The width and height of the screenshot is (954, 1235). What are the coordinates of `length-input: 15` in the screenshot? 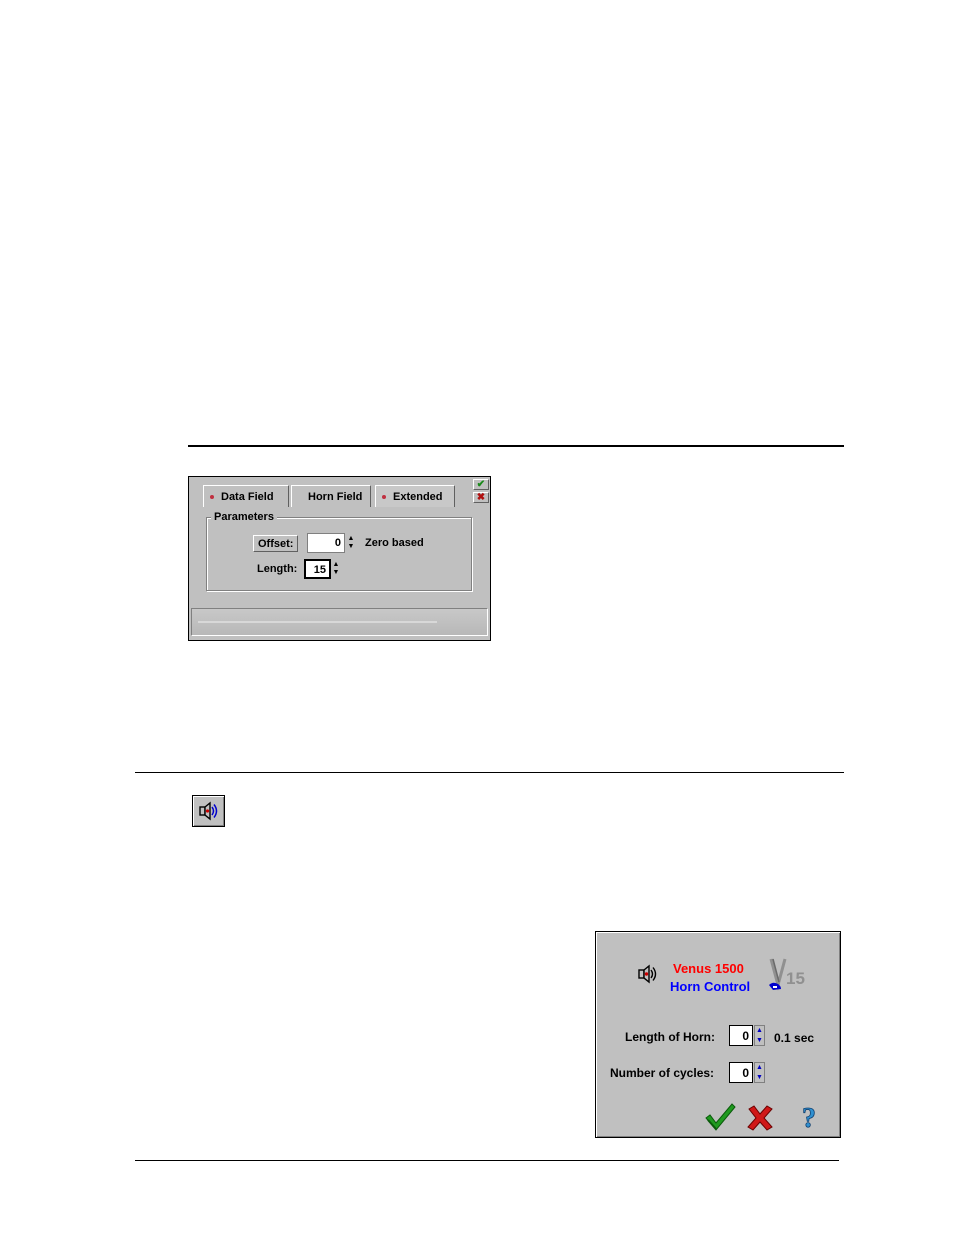 It's located at (317, 569).